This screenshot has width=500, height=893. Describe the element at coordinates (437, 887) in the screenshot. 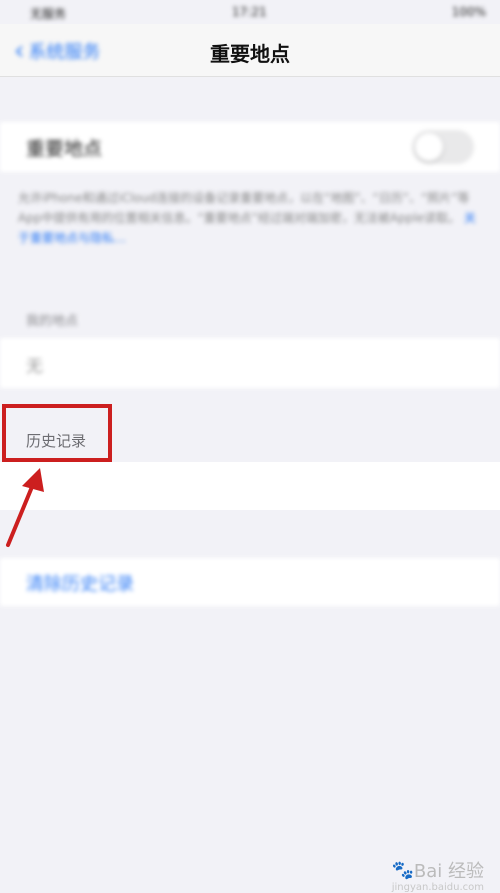

I see `watermark-sub: jingyan.baidu.com` at that location.